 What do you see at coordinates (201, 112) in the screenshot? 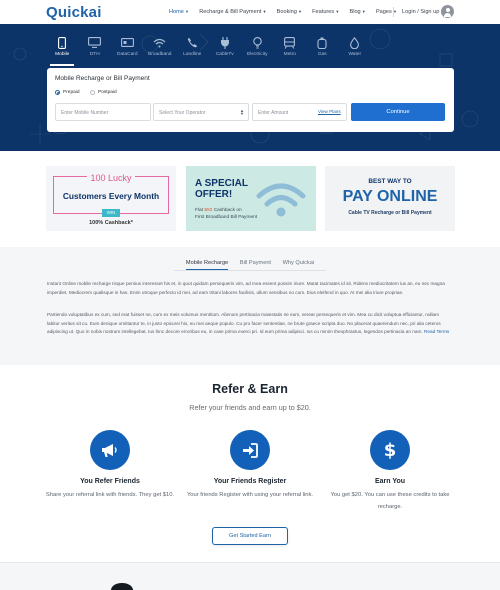
I see `operator-select: Select Your Operator ▲ ▼` at bounding box center [201, 112].